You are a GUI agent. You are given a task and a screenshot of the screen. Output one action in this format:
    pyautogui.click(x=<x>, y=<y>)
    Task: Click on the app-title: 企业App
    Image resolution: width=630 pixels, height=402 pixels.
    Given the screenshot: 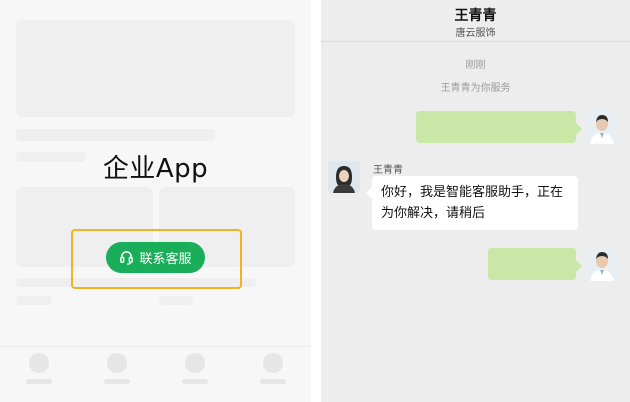 What is the action you would take?
    pyautogui.click(x=155, y=169)
    